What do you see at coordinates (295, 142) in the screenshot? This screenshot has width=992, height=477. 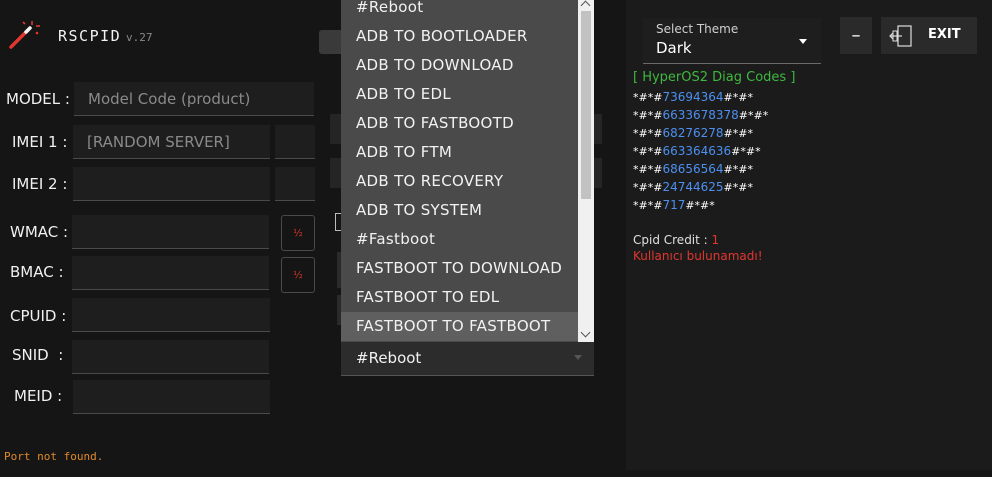 I see `imei1-extra-field` at bounding box center [295, 142].